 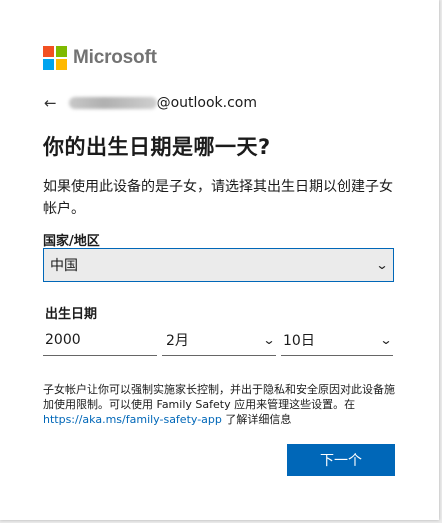 What do you see at coordinates (177, 340) in the screenshot?
I see `birth-month-value: 2月` at bounding box center [177, 340].